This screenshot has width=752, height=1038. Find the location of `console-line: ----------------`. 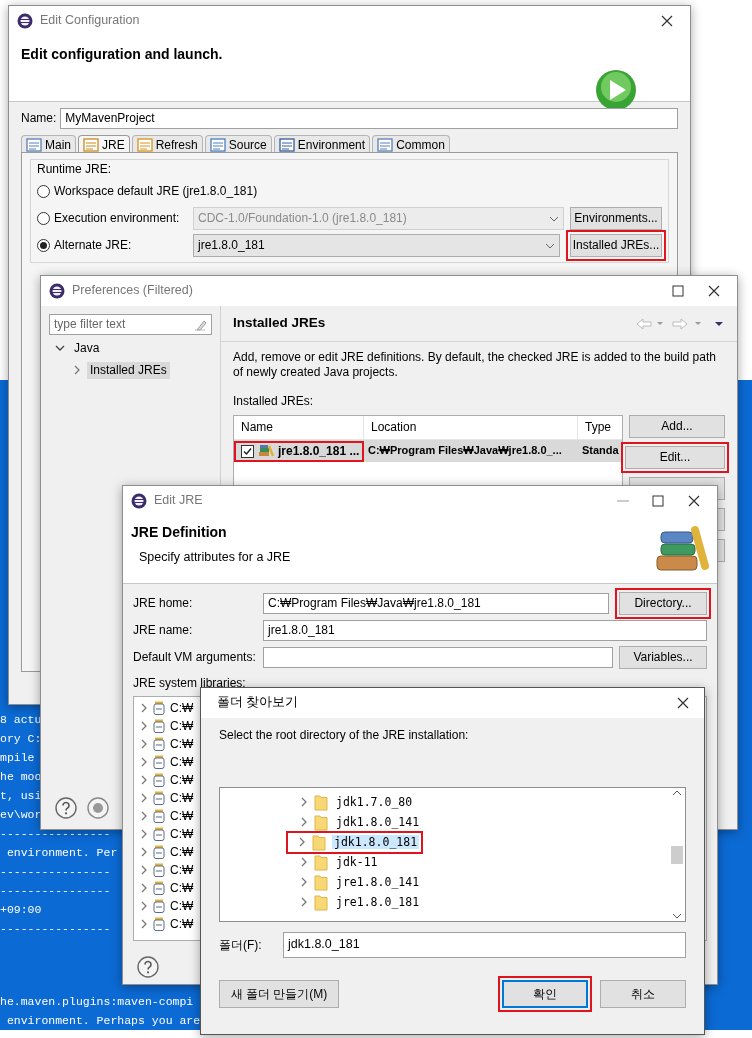

console-line: ---------------- is located at coordinates (55, 872).